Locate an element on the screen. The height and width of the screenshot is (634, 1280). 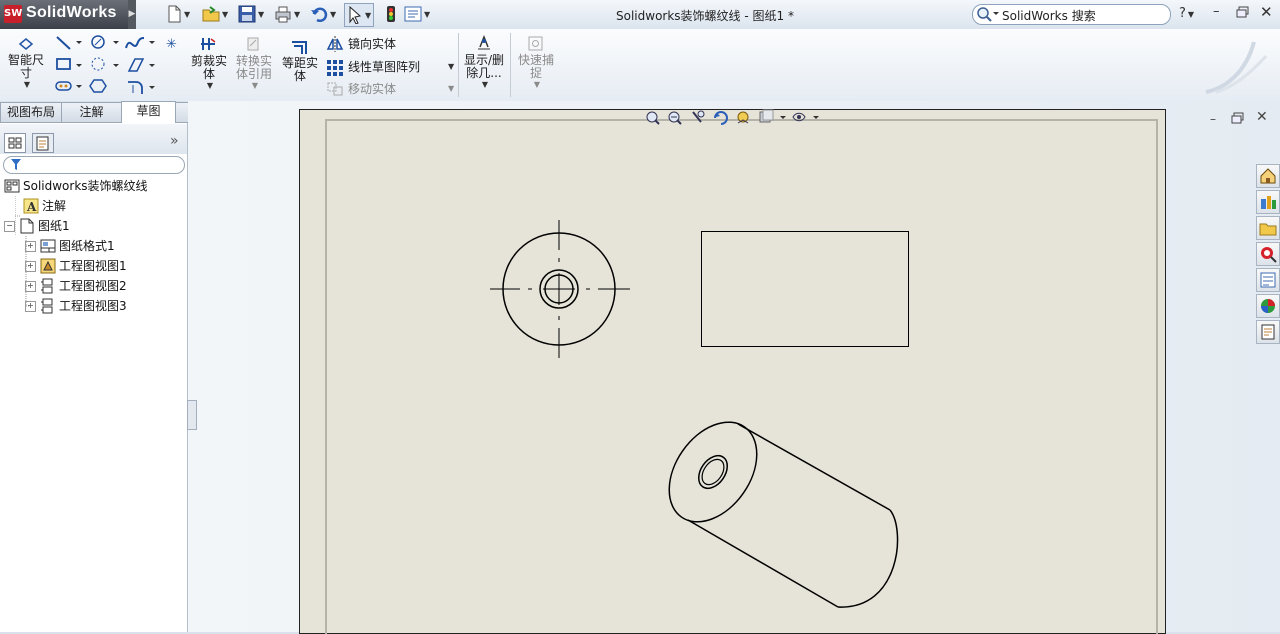
file-explorer-tab is located at coordinates (1268, 228).